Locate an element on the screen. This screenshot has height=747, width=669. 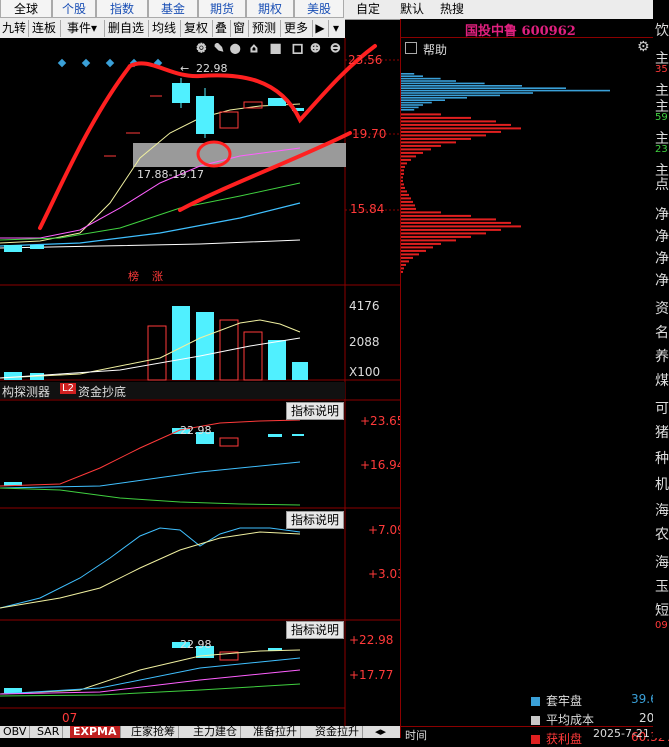
help-label: 帮助 is located at coordinates (435, 49).